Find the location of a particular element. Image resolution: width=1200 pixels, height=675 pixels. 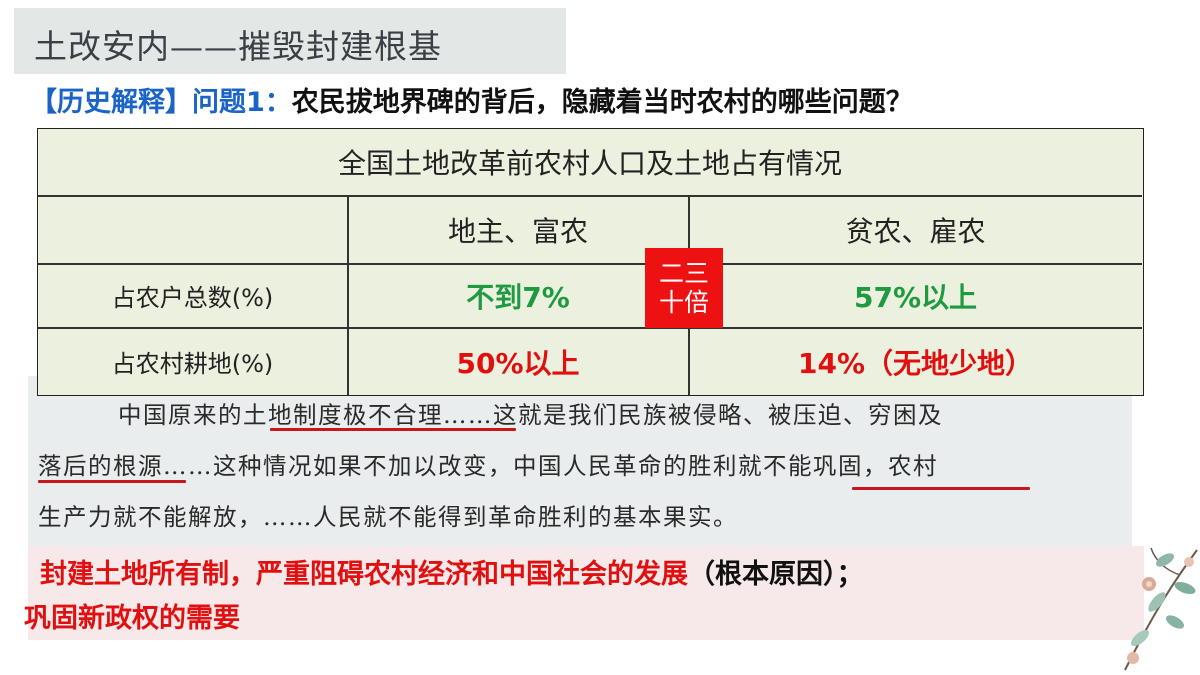

row-label-households: 占农户总数(%) is located at coordinates (192, 298).